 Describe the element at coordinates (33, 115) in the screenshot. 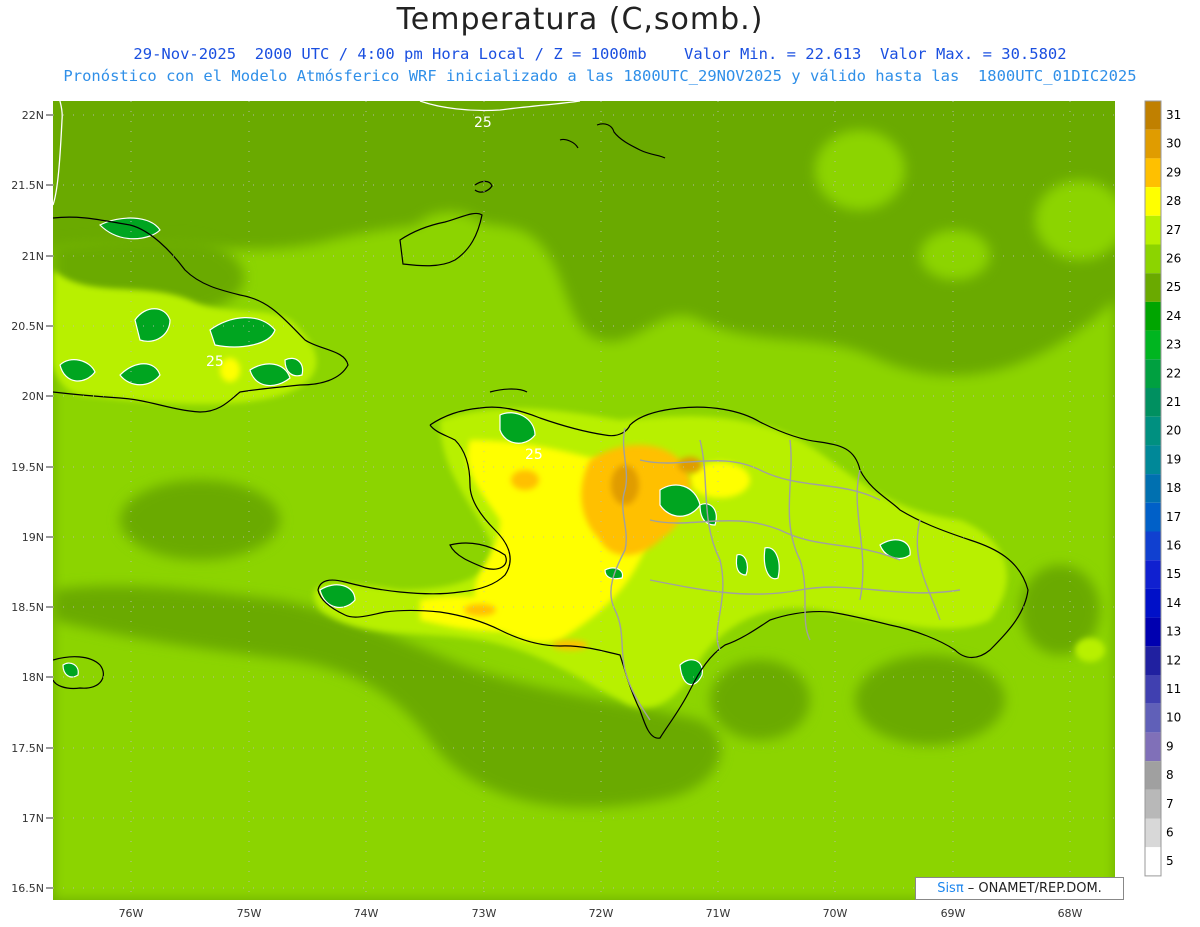

I see `lat-tick-label: 22N` at that location.